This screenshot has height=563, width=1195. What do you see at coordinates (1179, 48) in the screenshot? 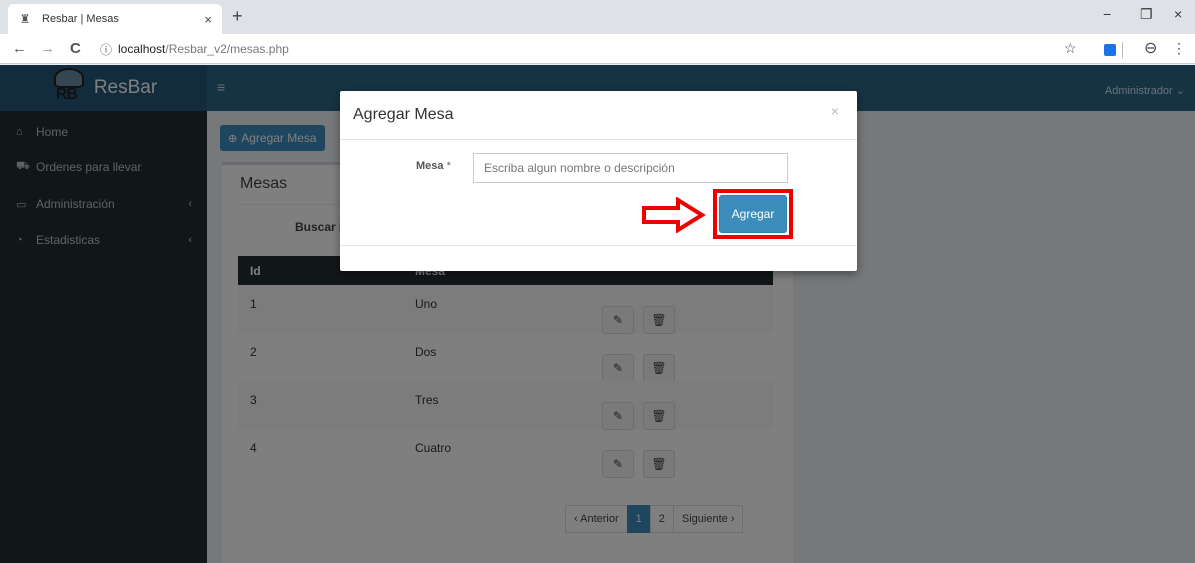
I see `browser-menu-icon: ⋮` at bounding box center [1179, 48].